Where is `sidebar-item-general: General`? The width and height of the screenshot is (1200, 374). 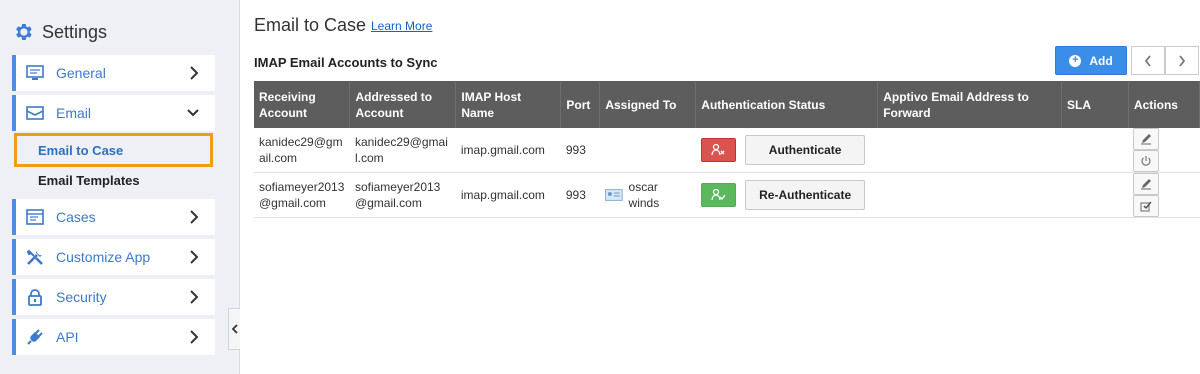
sidebar-item-general: General is located at coordinates (113, 73).